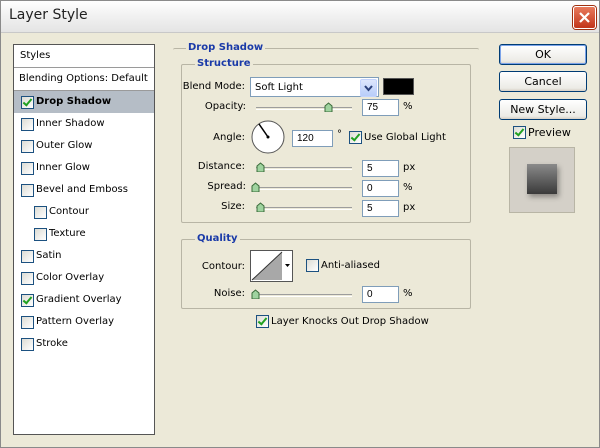 This screenshot has width=600, height=448. Describe the element at coordinates (339, 134) in the screenshot. I see `angle-unit: °` at that location.